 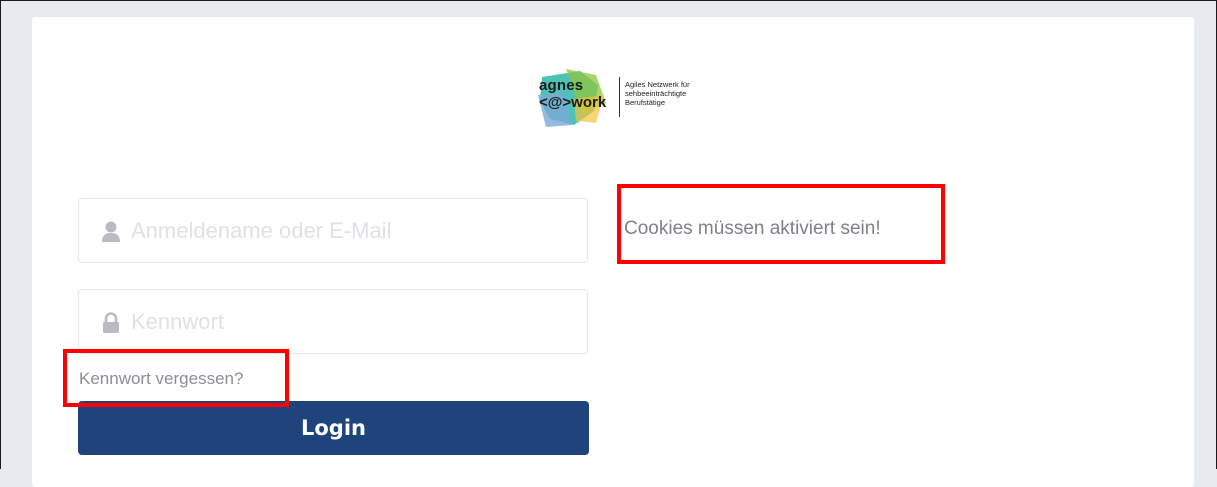 I want to click on logo-tagline-line: Berufstätige, so click(x=645, y=102).